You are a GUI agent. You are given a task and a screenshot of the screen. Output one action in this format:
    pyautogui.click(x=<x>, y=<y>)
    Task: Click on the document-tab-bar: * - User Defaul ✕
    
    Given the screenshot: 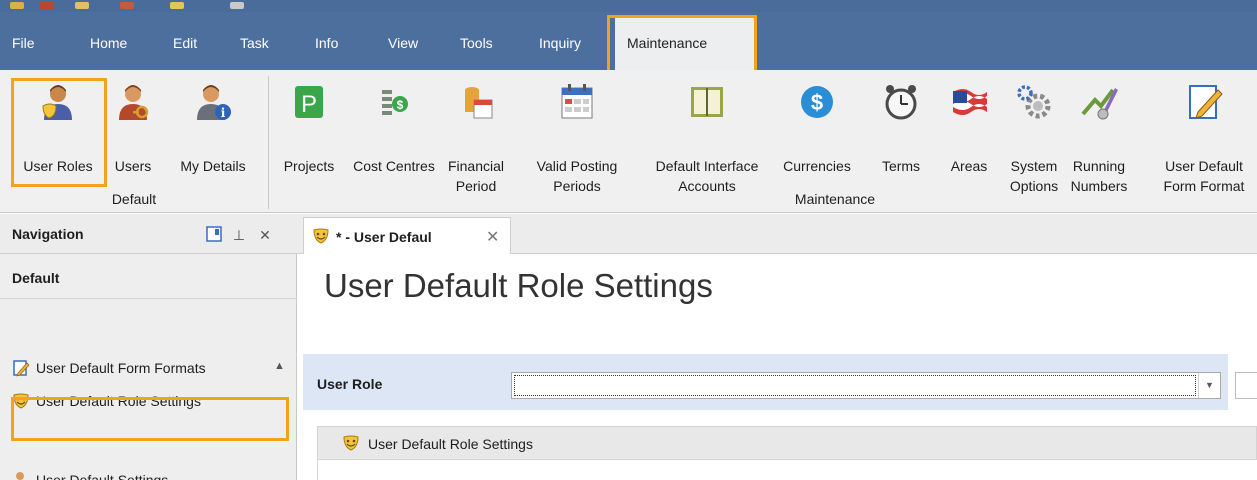 What is the action you would take?
    pyautogui.click(x=777, y=234)
    